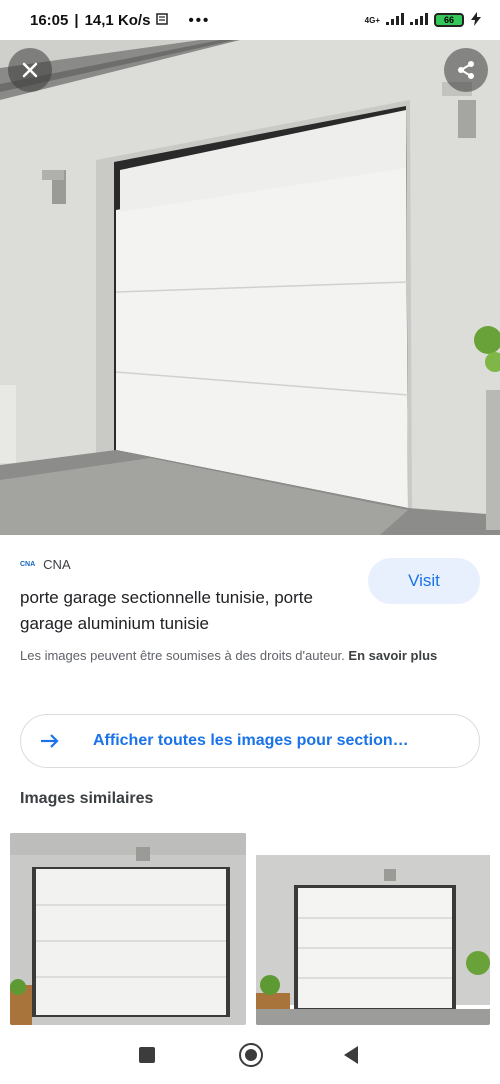  What do you see at coordinates (87, 798) in the screenshot?
I see `similar-images-heading: Images similaires` at bounding box center [87, 798].